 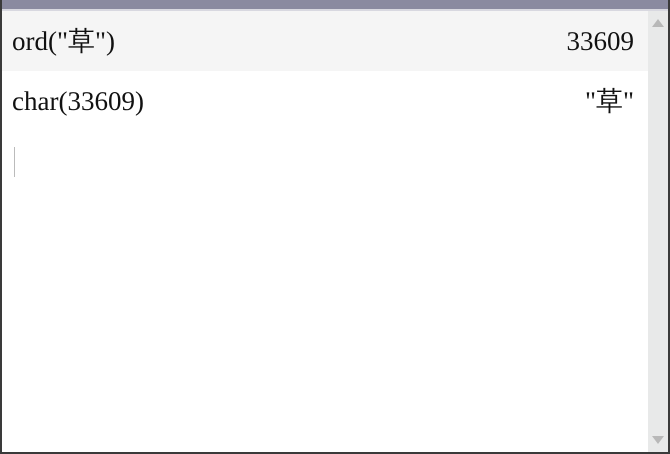 I want to click on scroll-down-icon, so click(x=658, y=440).